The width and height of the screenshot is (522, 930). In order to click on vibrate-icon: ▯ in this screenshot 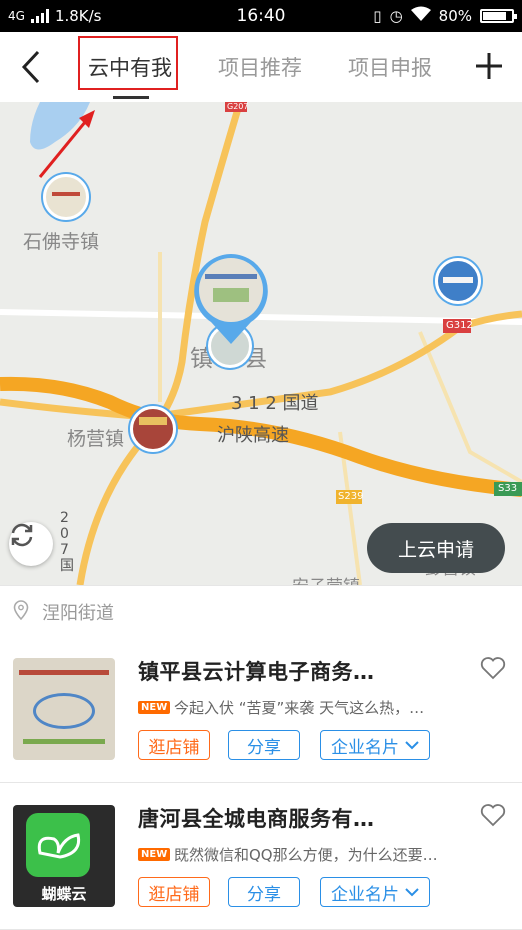, I will do `click(377, 16)`.